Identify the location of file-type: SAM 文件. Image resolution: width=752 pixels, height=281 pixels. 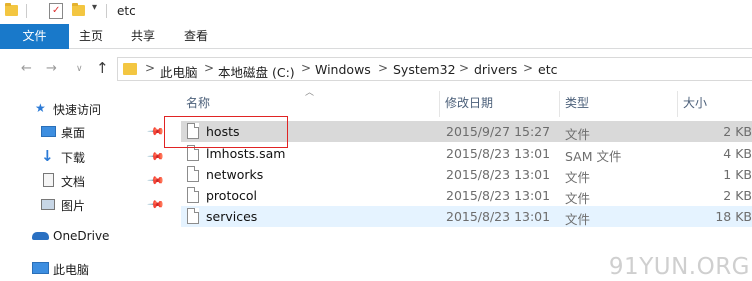
(593, 156).